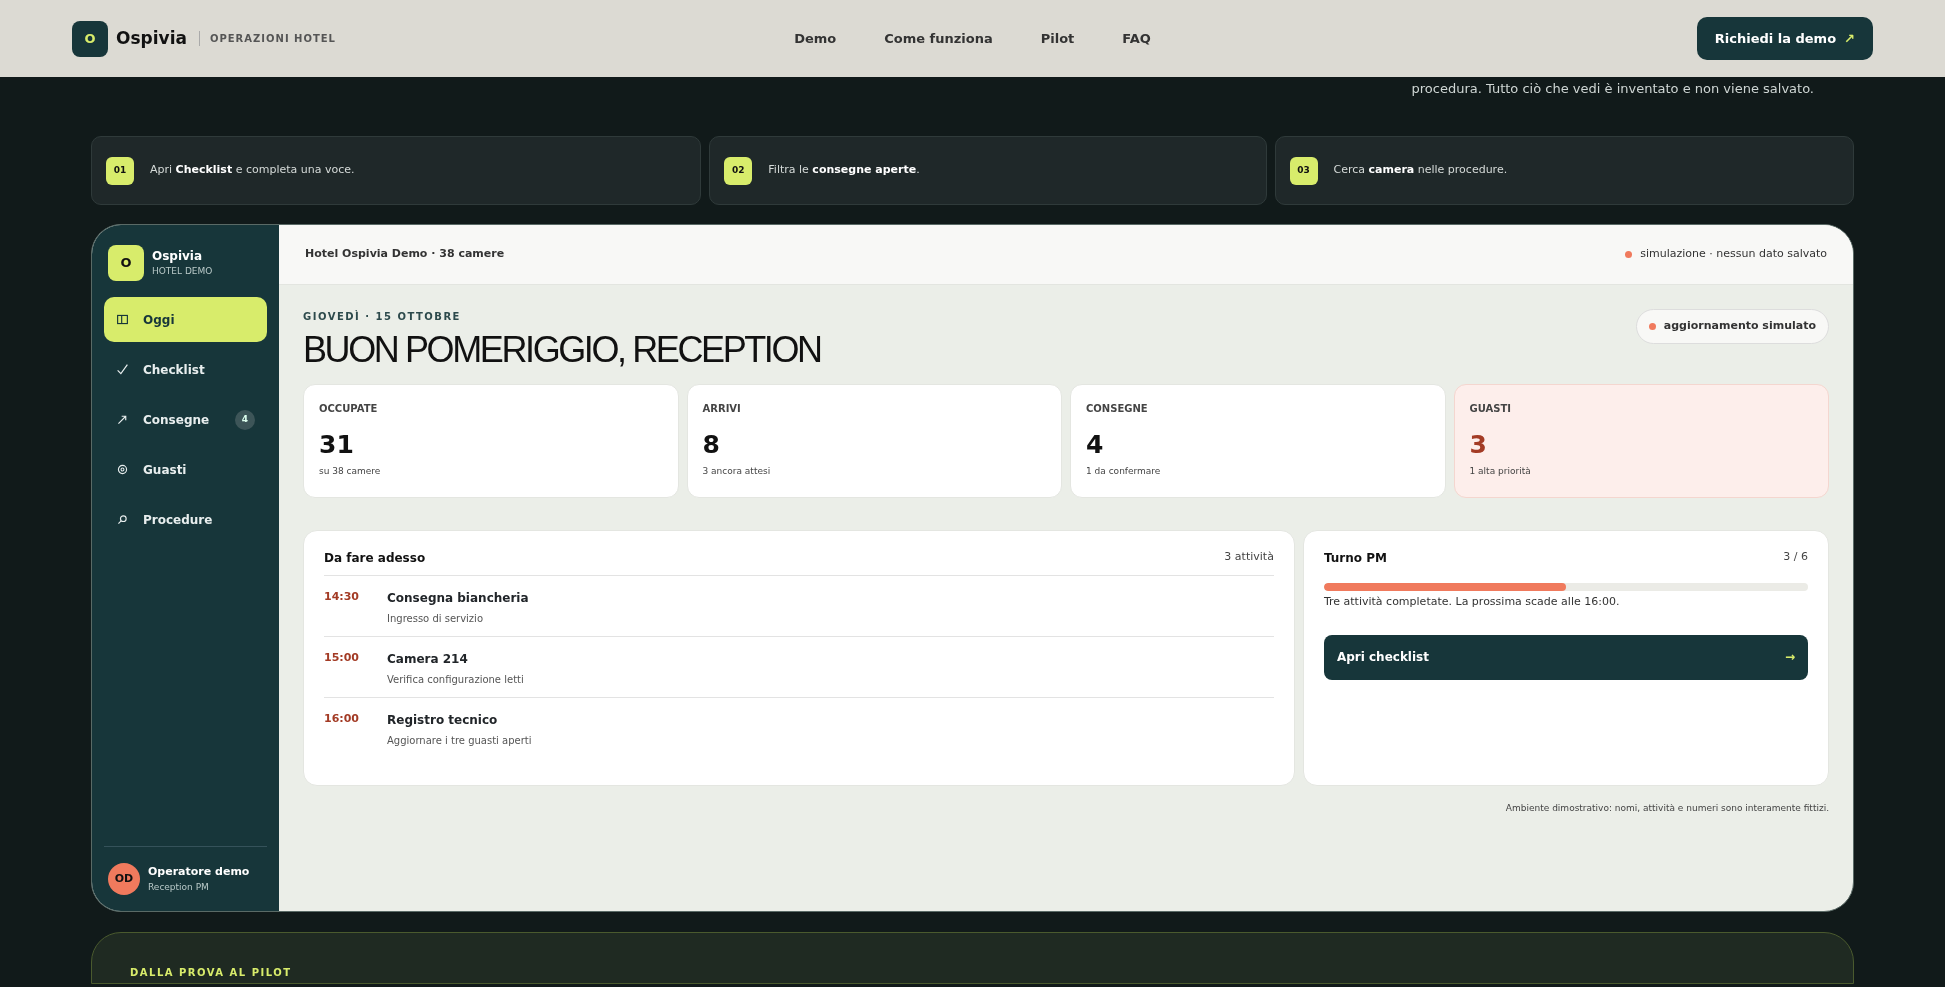 Image resolution: width=1945 pixels, height=987 pixels. Describe the element at coordinates (1057, 38) in the screenshot. I see `nav-link: Pilot` at that location.